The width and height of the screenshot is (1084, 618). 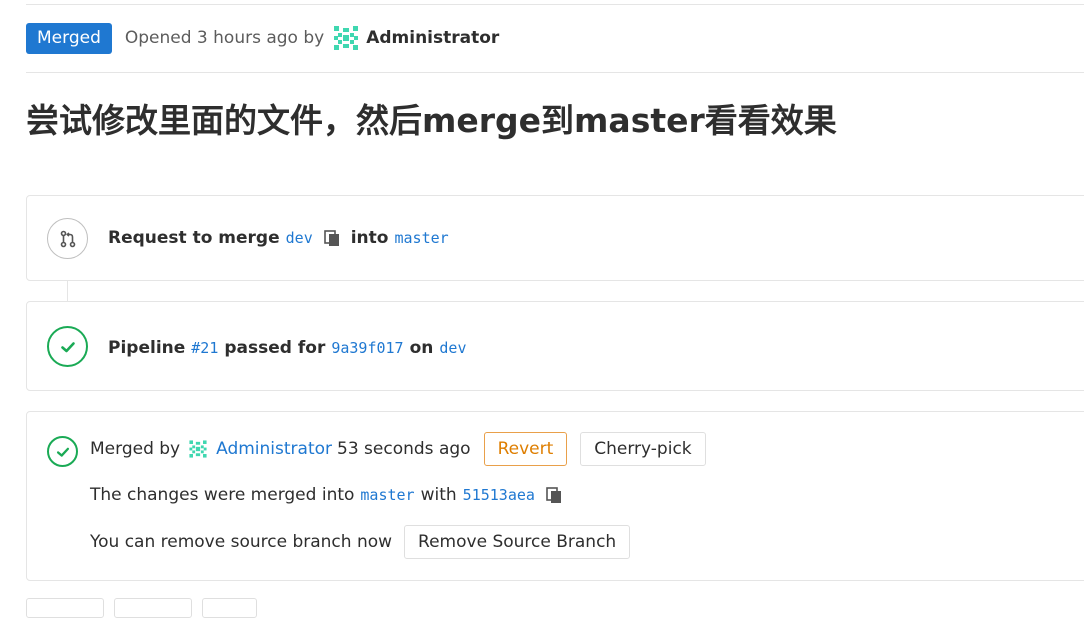 I want to click on merge-request-line: Request to merge dev into master, so click(x=278, y=238).